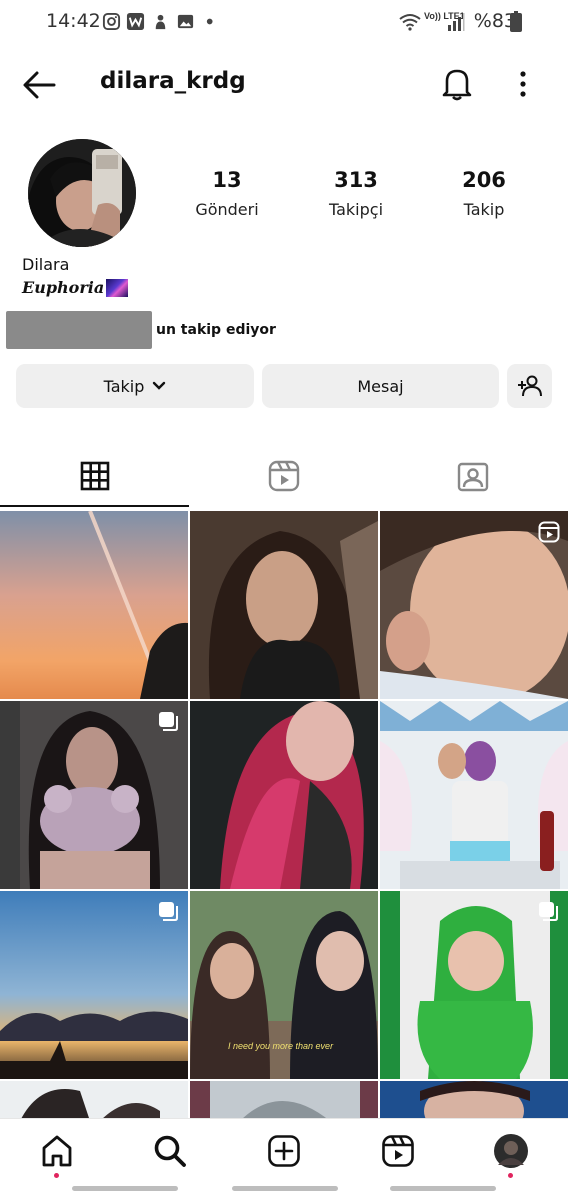 This screenshot has height=1201, width=568. I want to click on mutual-followers: un takip ediyor, so click(141, 330).